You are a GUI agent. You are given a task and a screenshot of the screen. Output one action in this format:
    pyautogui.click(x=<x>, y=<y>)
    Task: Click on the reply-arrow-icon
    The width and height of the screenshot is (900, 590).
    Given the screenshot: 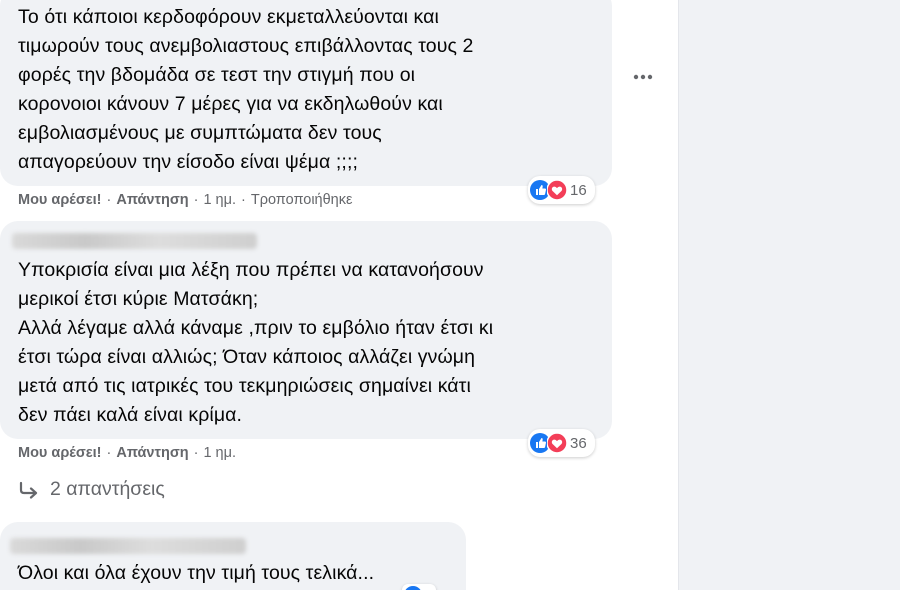 What is the action you would take?
    pyautogui.click(x=28, y=490)
    